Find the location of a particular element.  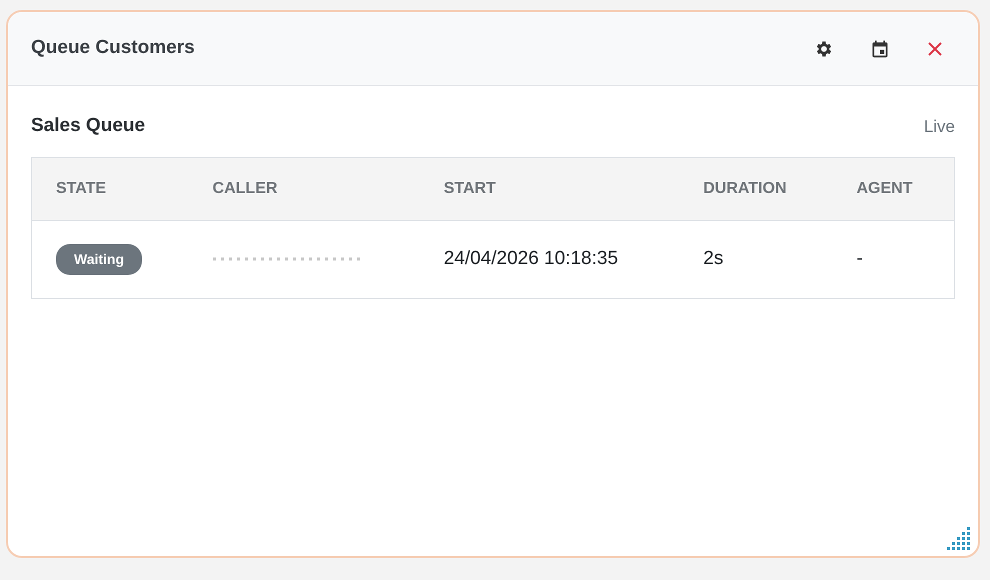

live-status: Live is located at coordinates (939, 127).